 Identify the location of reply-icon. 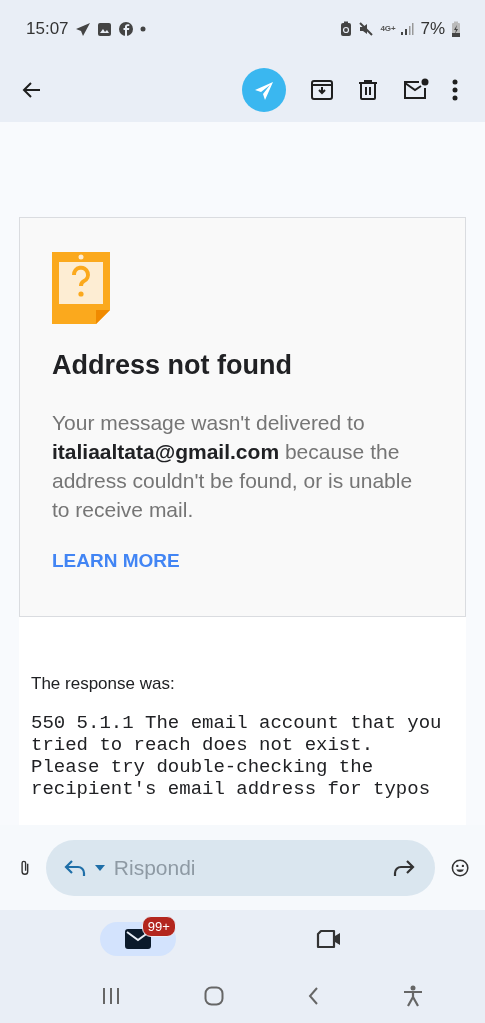
(74, 867).